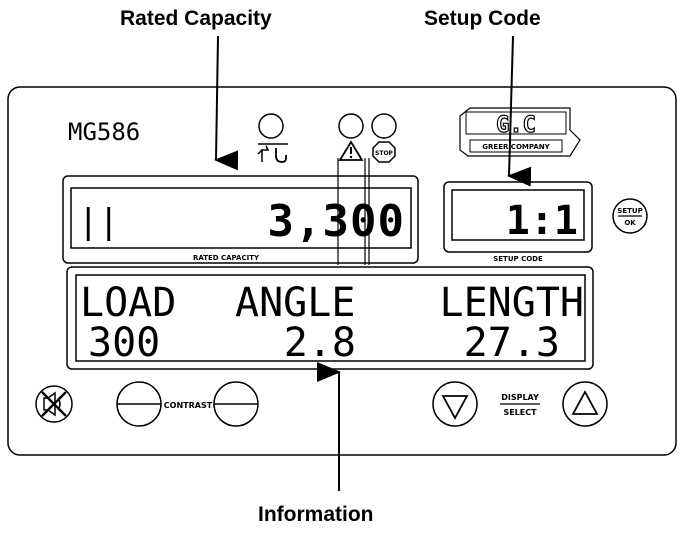 The width and height of the screenshot is (684, 533). Describe the element at coordinates (516, 125) in the screenshot. I see `logo-letters: G.C` at that location.